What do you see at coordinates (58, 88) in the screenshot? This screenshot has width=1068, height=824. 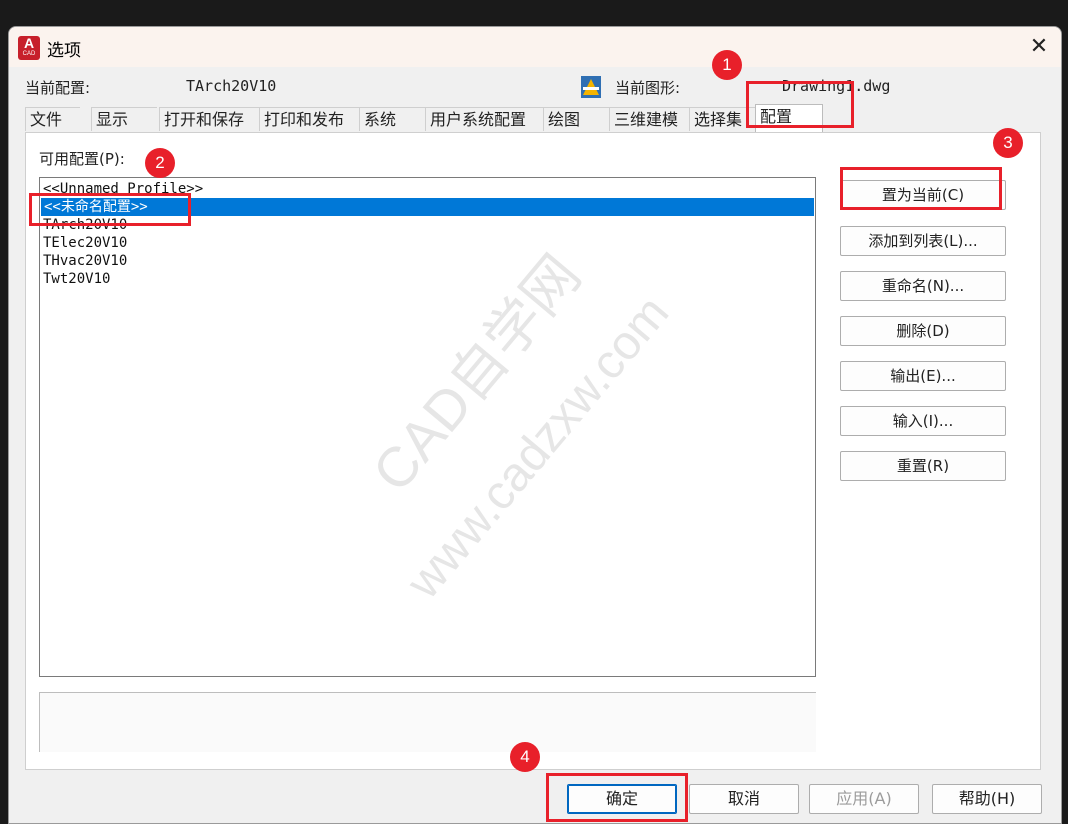 I see `current-profile-label: 当前配置:` at bounding box center [58, 88].